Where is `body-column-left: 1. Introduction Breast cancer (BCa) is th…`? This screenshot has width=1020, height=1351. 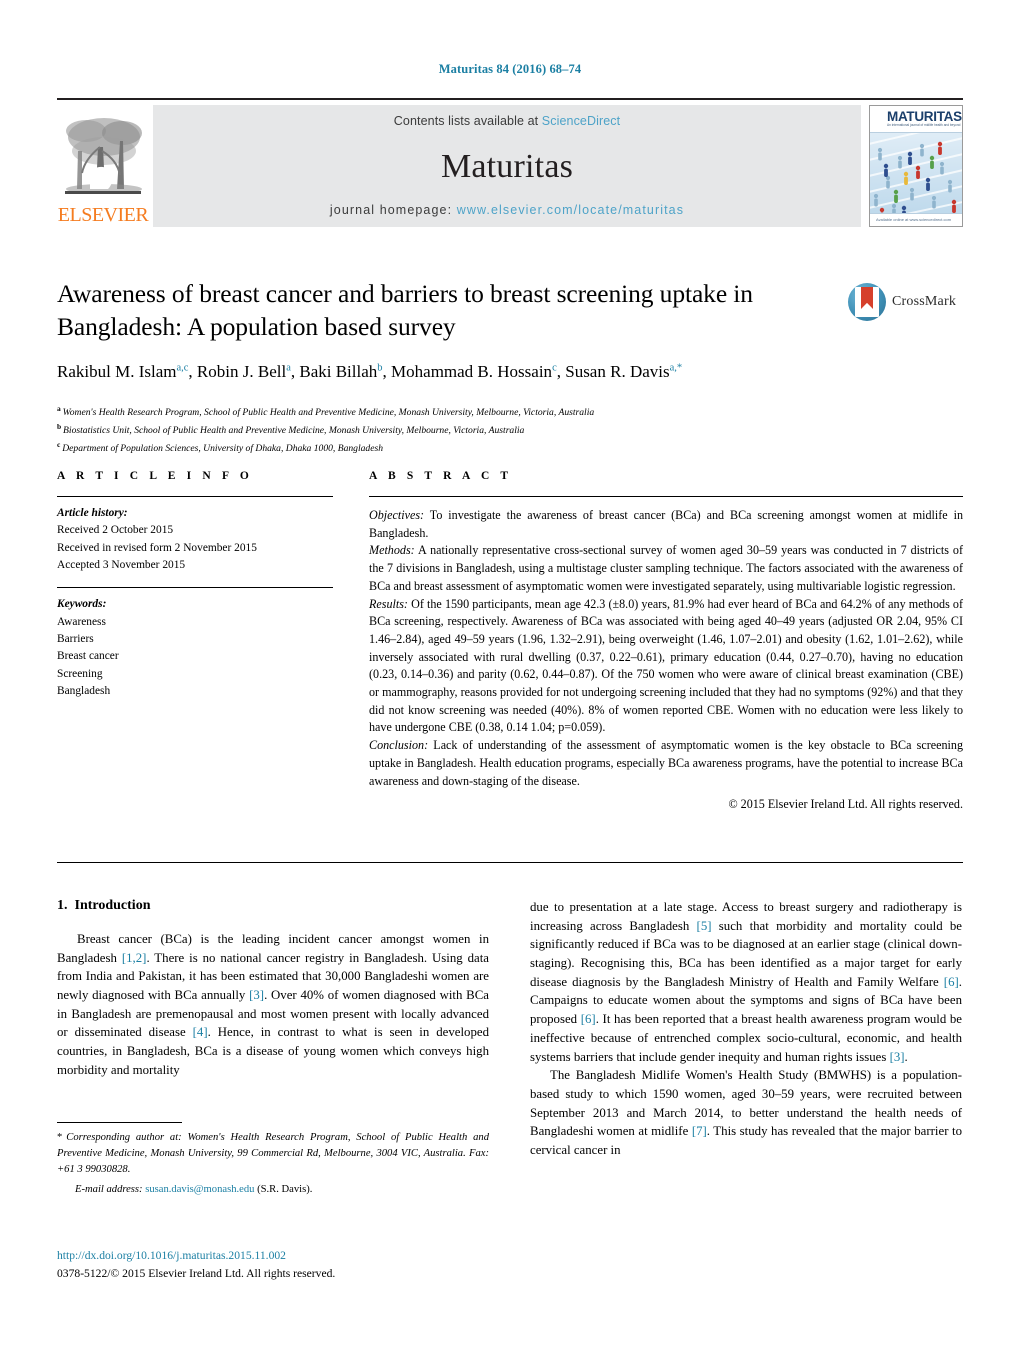
body-column-left: 1. Introduction Breast cancer (BCa) is th… is located at coordinates (273, 1029).